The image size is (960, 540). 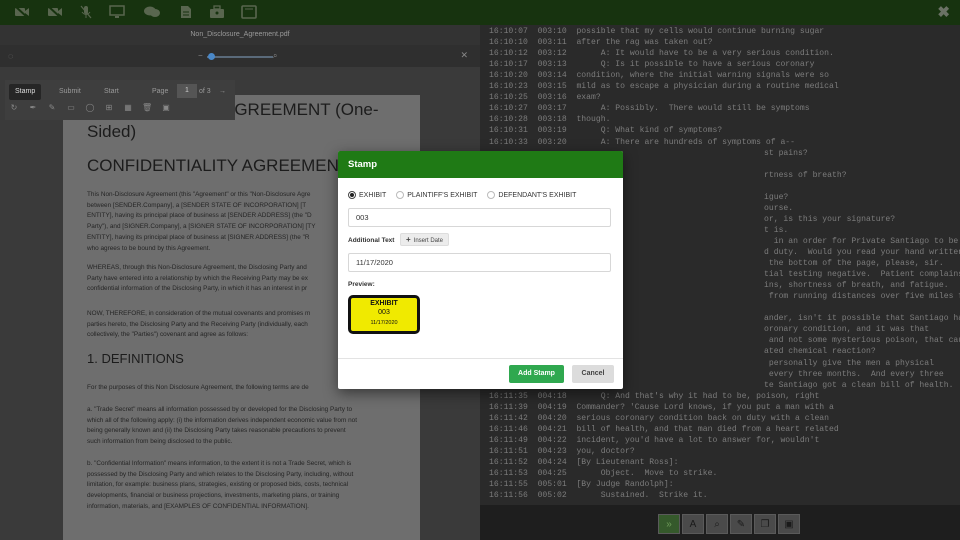 I want to click on dialog-divider, so click(x=480, y=358).